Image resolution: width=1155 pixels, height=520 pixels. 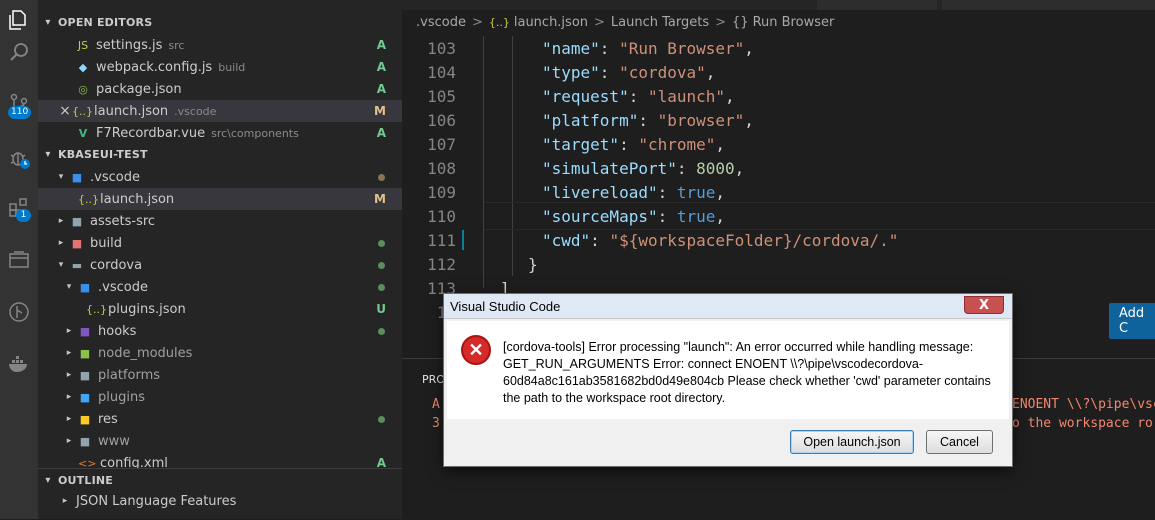 I want to click on code-text: "sourceMaps": true,, so click(x=598, y=216).